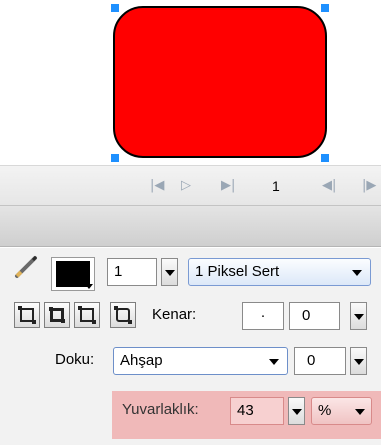 The height and width of the screenshot is (445, 381). Describe the element at coordinates (174, 314) in the screenshot. I see `edge-label: Kenar:` at that location.